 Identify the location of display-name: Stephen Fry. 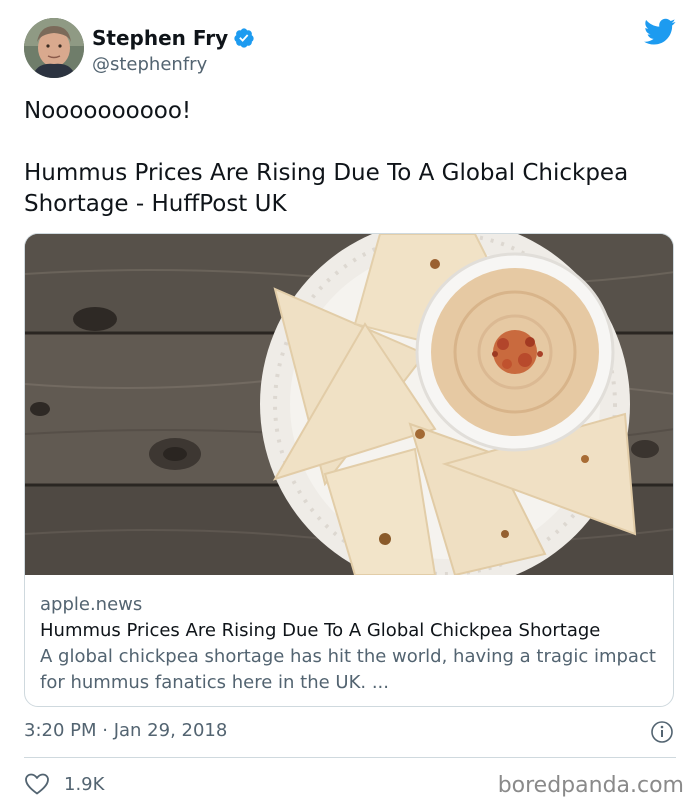
(160, 38).